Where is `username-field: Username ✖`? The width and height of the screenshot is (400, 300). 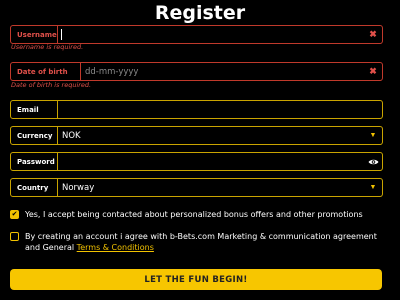 username-field: Username ✖ is located at coordinates (196, 34).